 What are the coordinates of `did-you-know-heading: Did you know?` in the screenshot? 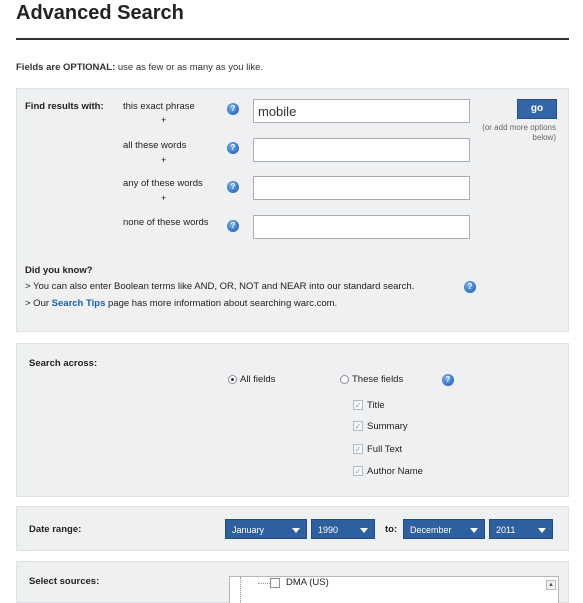 It's located at (59, 270).